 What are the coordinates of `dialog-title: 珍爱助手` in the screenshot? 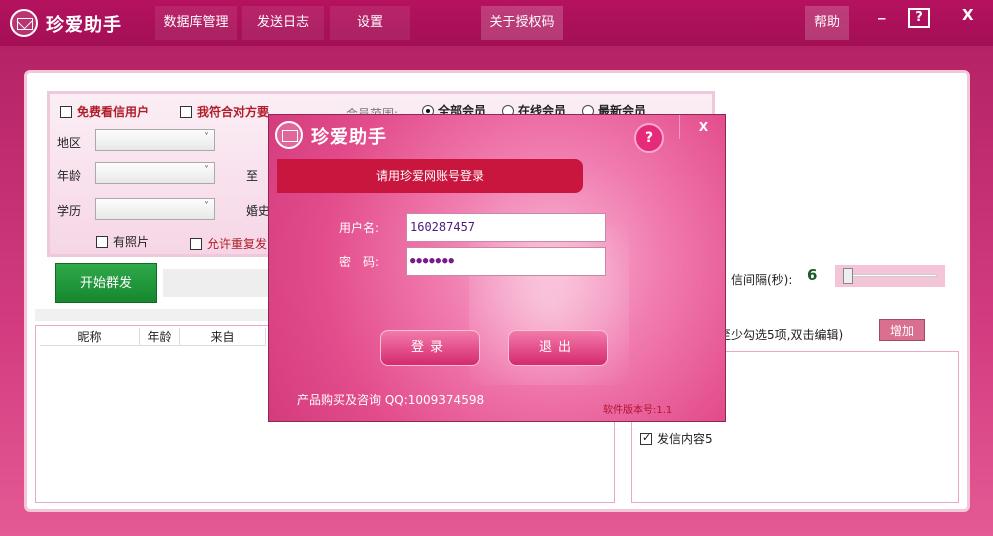 It's located at (349, 137).